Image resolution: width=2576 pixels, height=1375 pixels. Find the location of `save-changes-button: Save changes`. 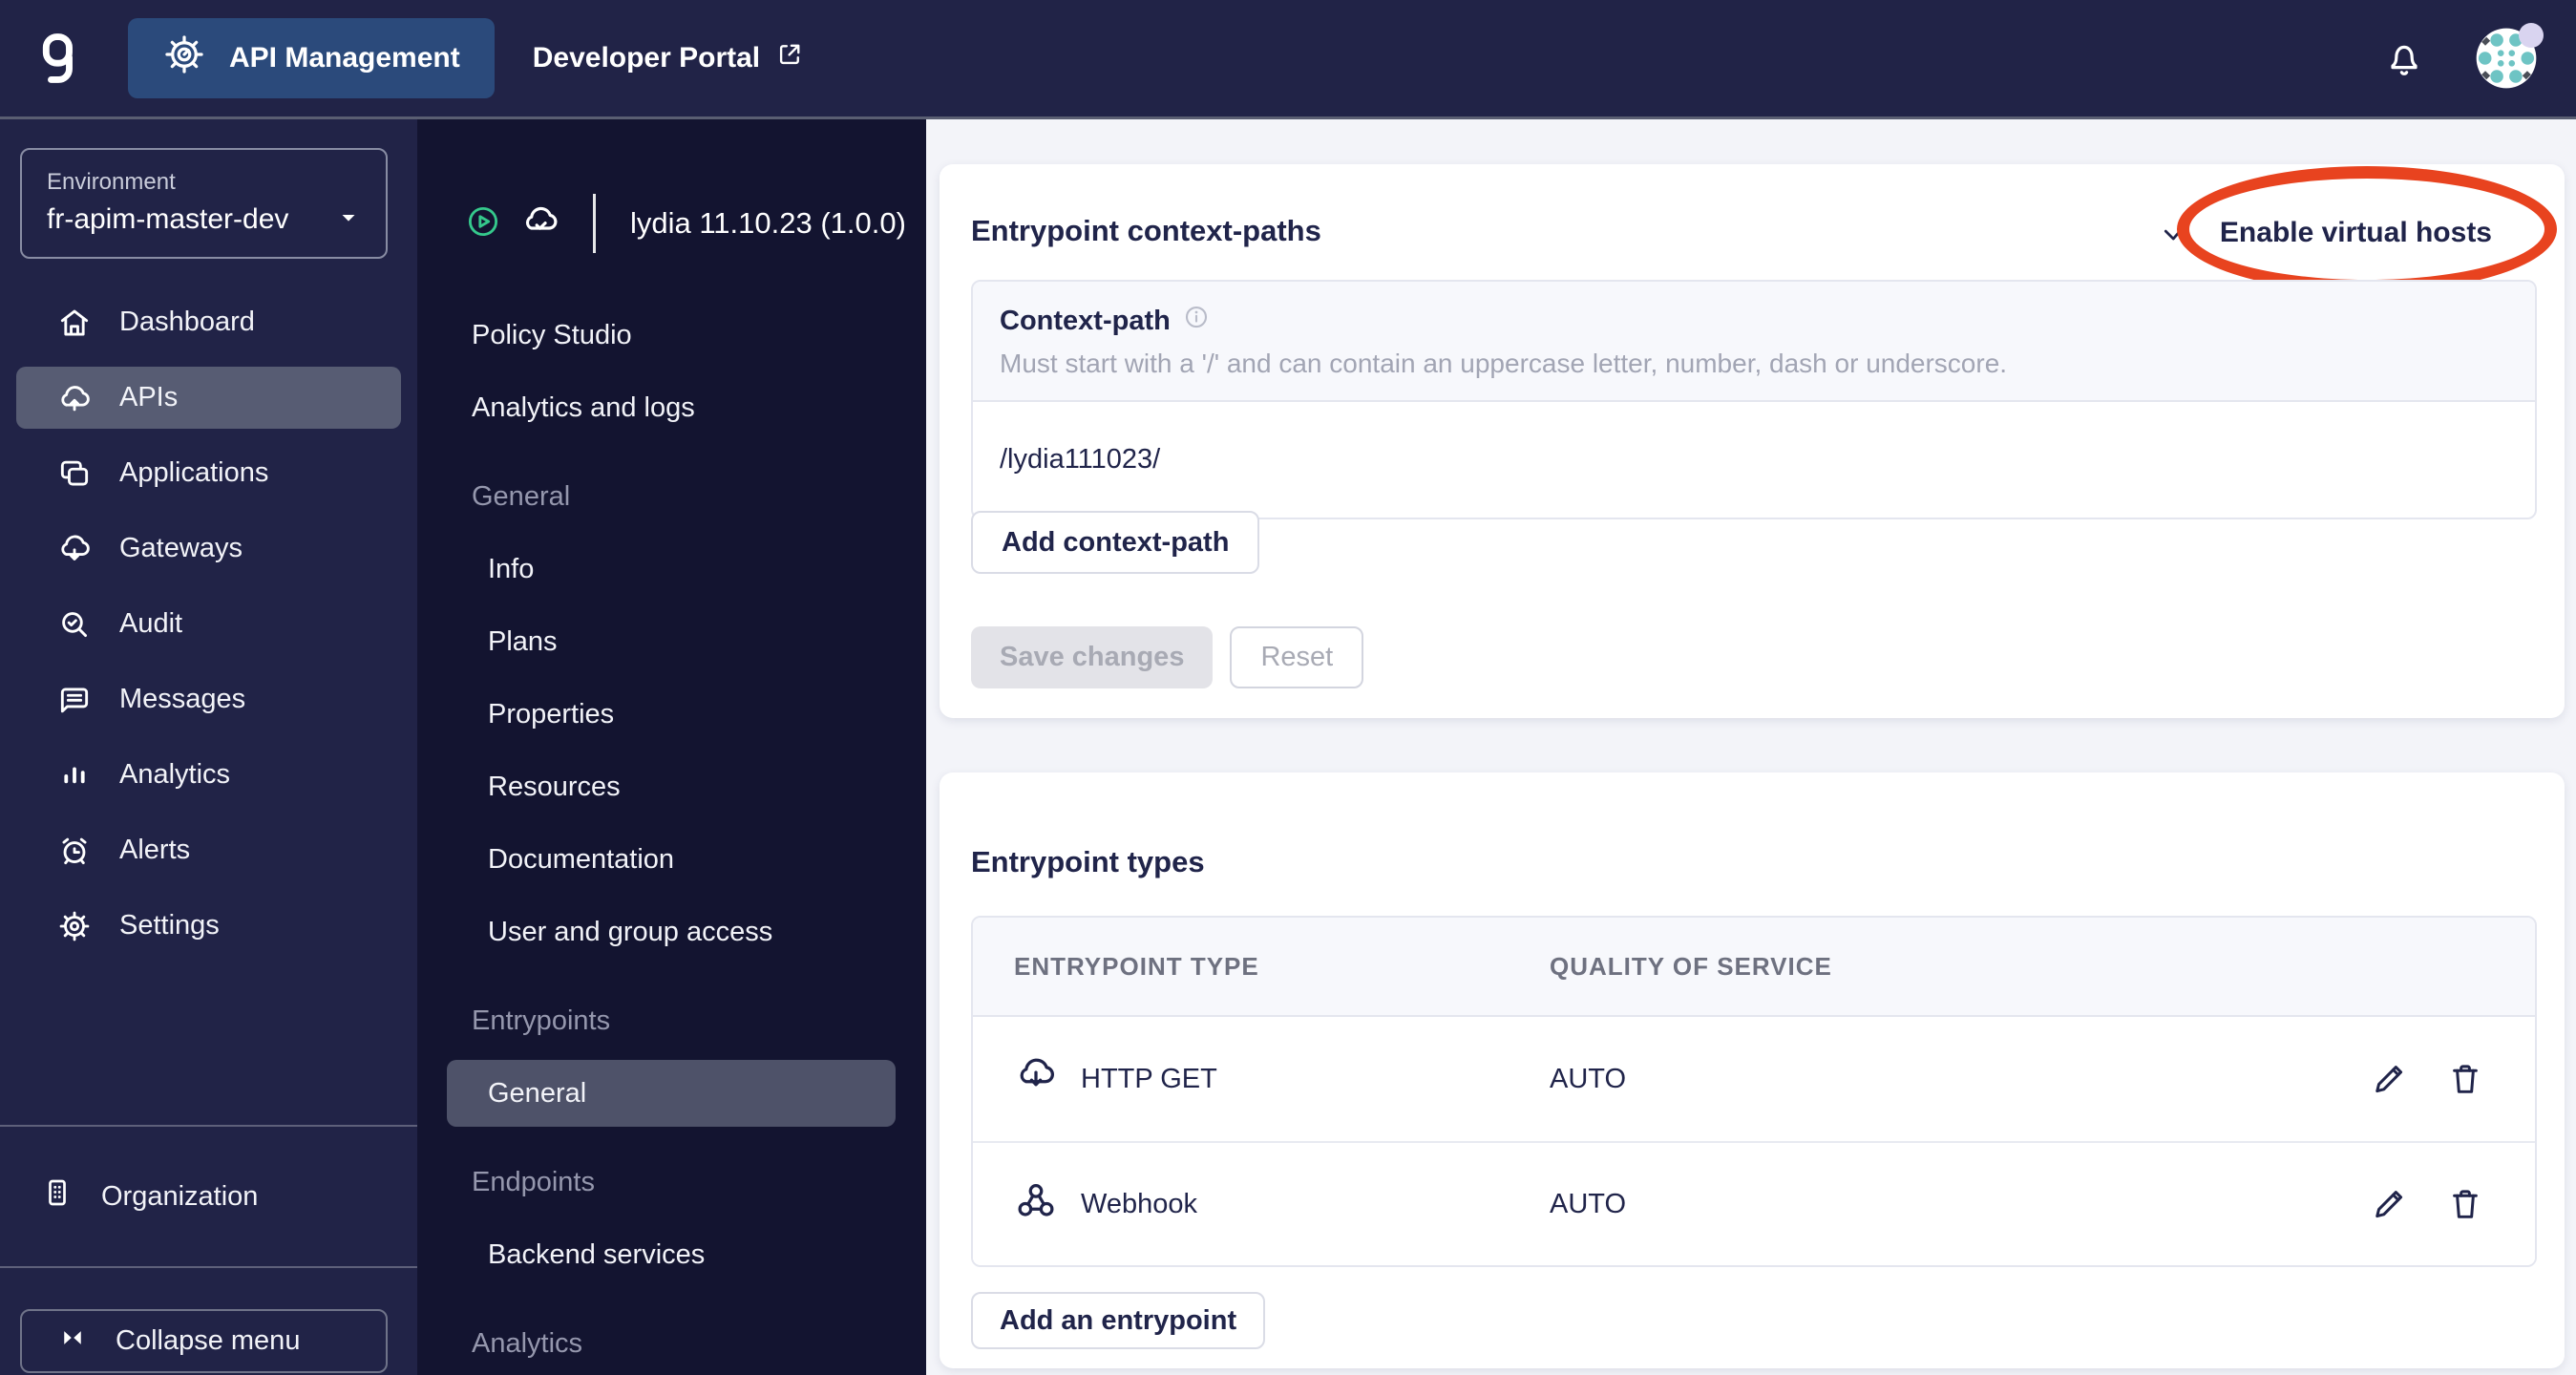

save-changes-button: Save changes is located at coordinates (1092, 657).